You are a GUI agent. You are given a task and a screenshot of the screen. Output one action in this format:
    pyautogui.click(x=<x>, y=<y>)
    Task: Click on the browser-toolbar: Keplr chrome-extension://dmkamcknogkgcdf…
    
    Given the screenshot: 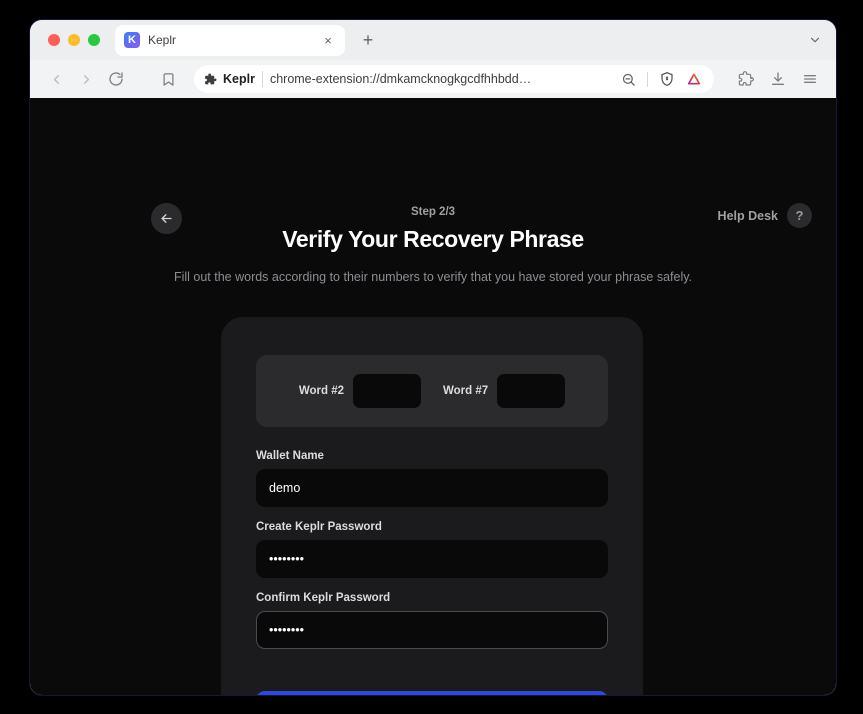 What is the action you would take?
    pyautogui.click(x=433, y=79)
    